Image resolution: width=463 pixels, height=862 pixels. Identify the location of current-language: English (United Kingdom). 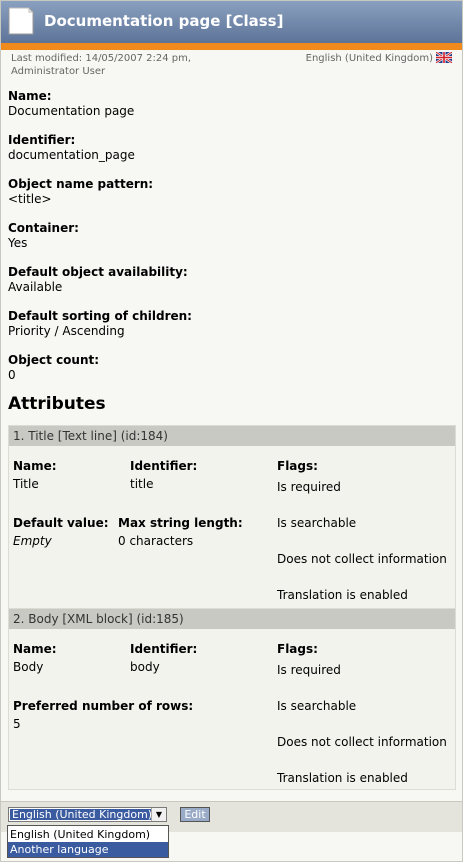
(379, 58).